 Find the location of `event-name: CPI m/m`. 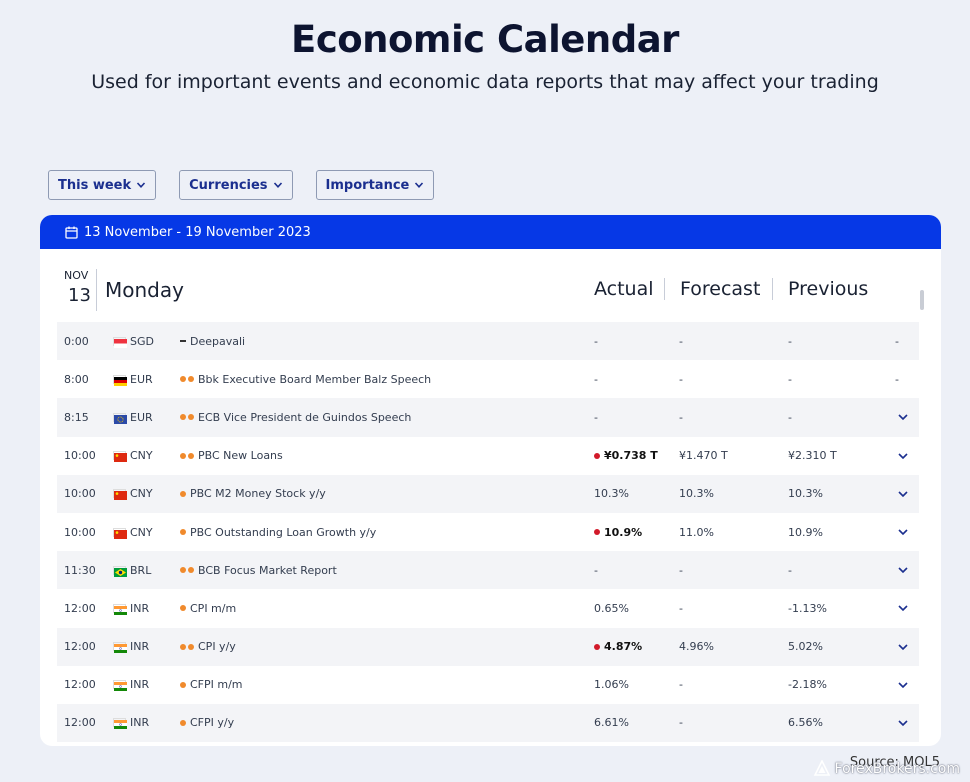

event-name: CPI m/m is located at coordinates (213, 608).